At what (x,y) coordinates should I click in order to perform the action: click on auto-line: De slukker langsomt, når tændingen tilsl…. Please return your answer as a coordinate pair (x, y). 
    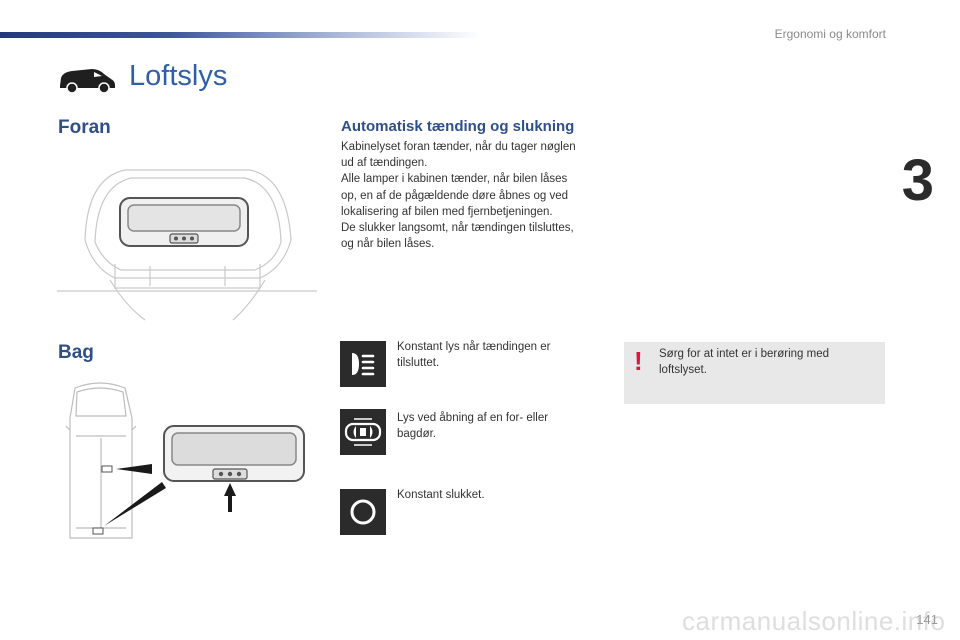
    Looking at the image, I should click on (457, 228).